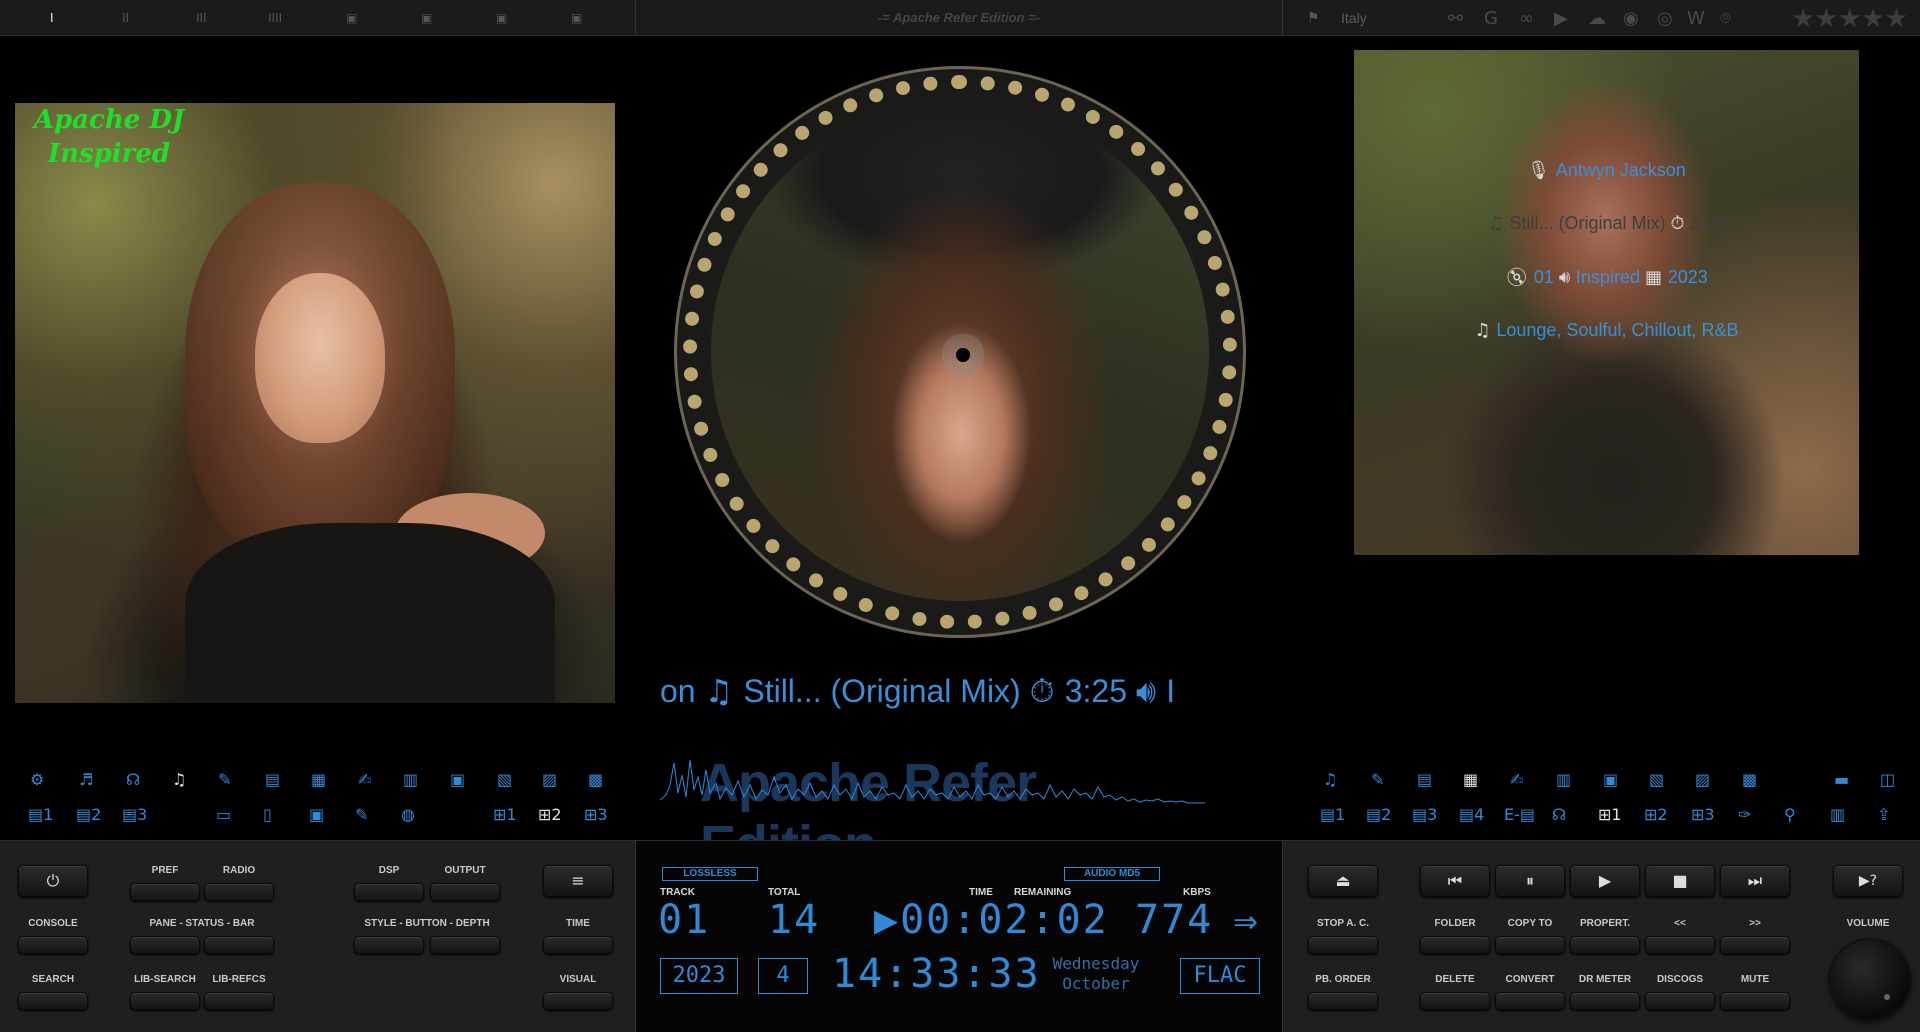  Describe the element at coordinates (1530, 945) in the screenshot. I see `copy-to-button` at that location.